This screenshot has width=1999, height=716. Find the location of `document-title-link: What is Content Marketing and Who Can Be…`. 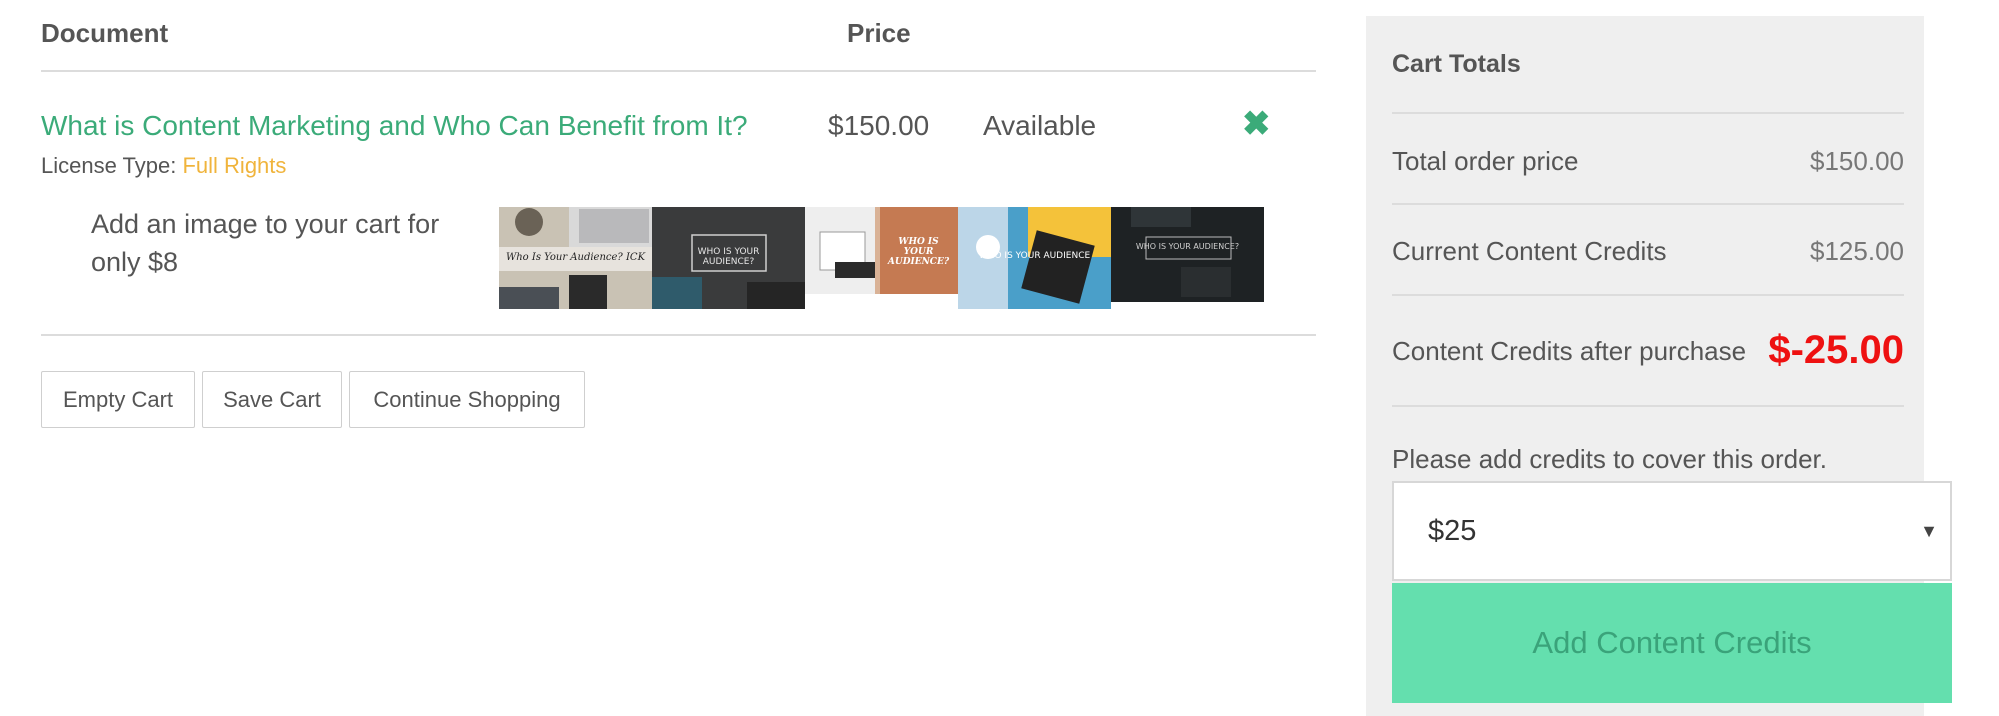

document-title-link: What is Content Marketing and Who Can Be… is located at coordinates (394, 126).